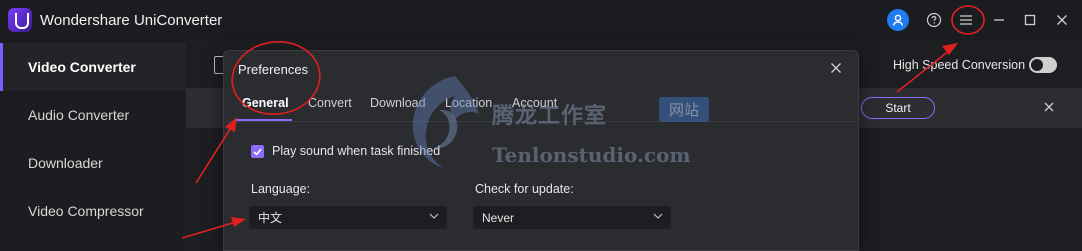 The height and width of the screenshot is (251, 1082). What do you see at coordinates (966, 20) in the screenshot?
I see `menu-icon` at bounding box center [966, 20].